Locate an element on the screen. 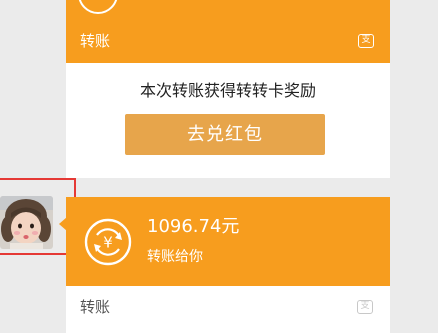  reward-message: 本次转账获得转转卡奖励 is located at coordinates (227, 90).